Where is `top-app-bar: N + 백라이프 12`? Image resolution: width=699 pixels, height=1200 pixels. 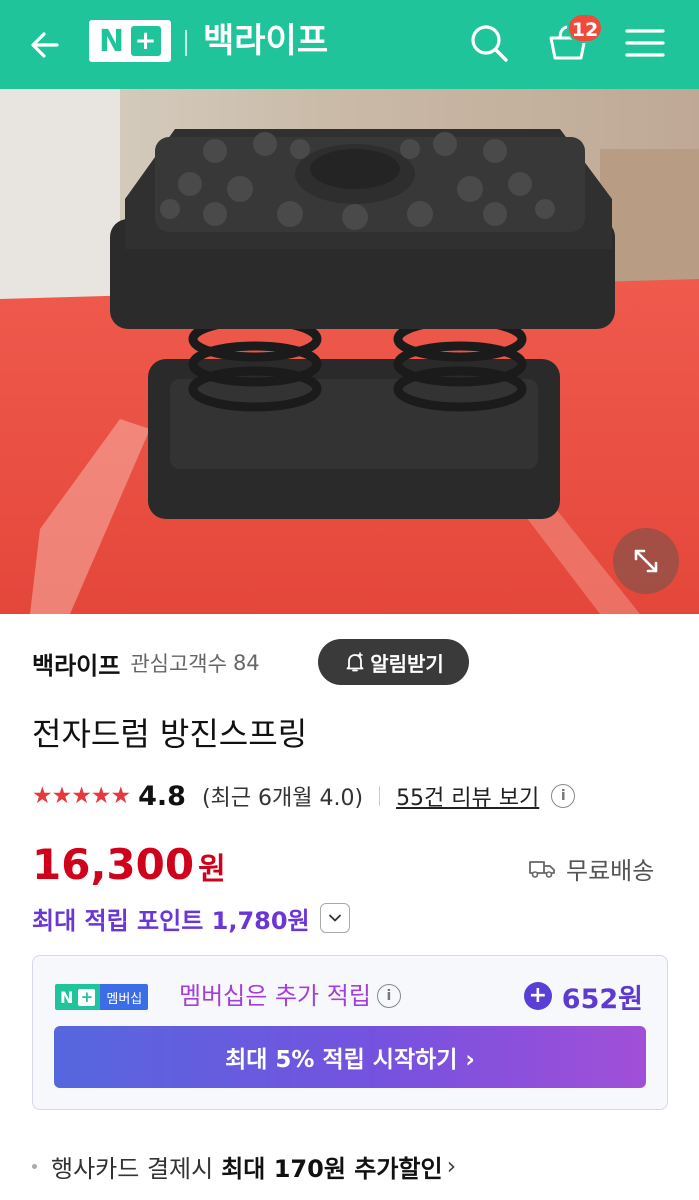
top-app-bar: N + 백라이프 12 is located at coordinates (349, 44).